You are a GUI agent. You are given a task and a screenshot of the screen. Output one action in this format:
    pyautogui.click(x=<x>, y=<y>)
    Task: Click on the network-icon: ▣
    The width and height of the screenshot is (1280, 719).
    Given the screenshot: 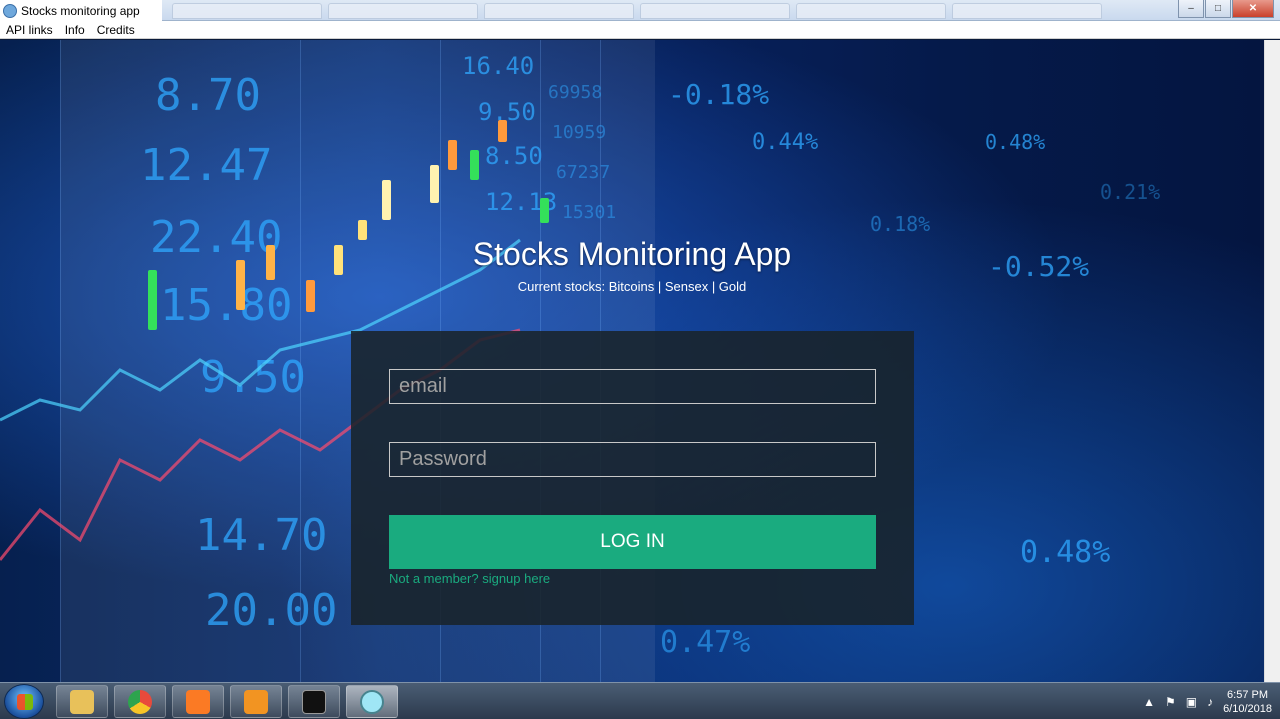 What is the action you would take?
    pyautogui.click(x=1191, y=702)
    